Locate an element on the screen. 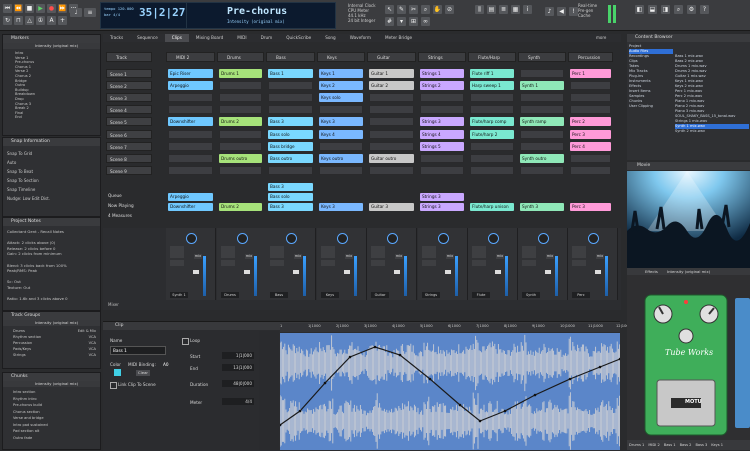  clip-cell: Drums 1 is located at coordinates (240, 73).